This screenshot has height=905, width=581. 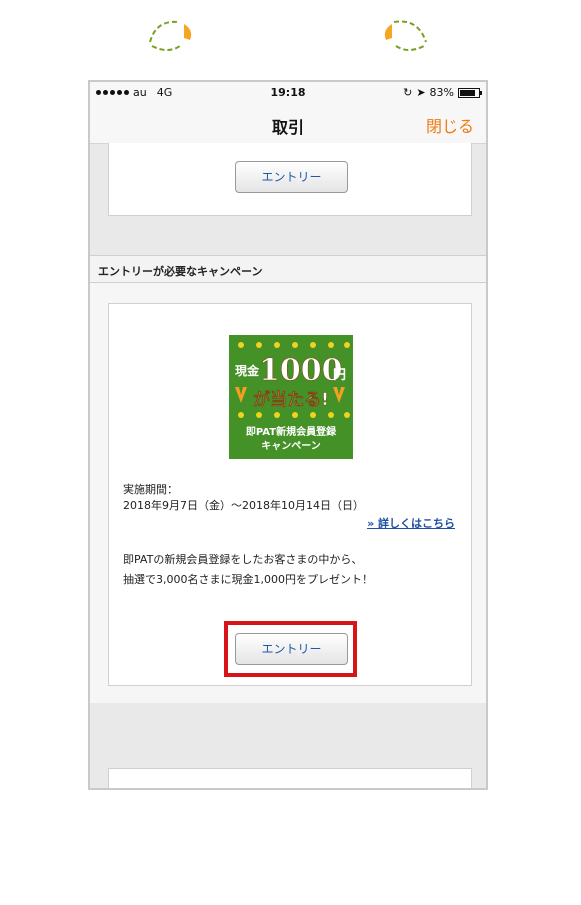 What do you see at coordinates (470, 92) in the screenshot?
I see `battery-icon` at bounding box center [470, 92].